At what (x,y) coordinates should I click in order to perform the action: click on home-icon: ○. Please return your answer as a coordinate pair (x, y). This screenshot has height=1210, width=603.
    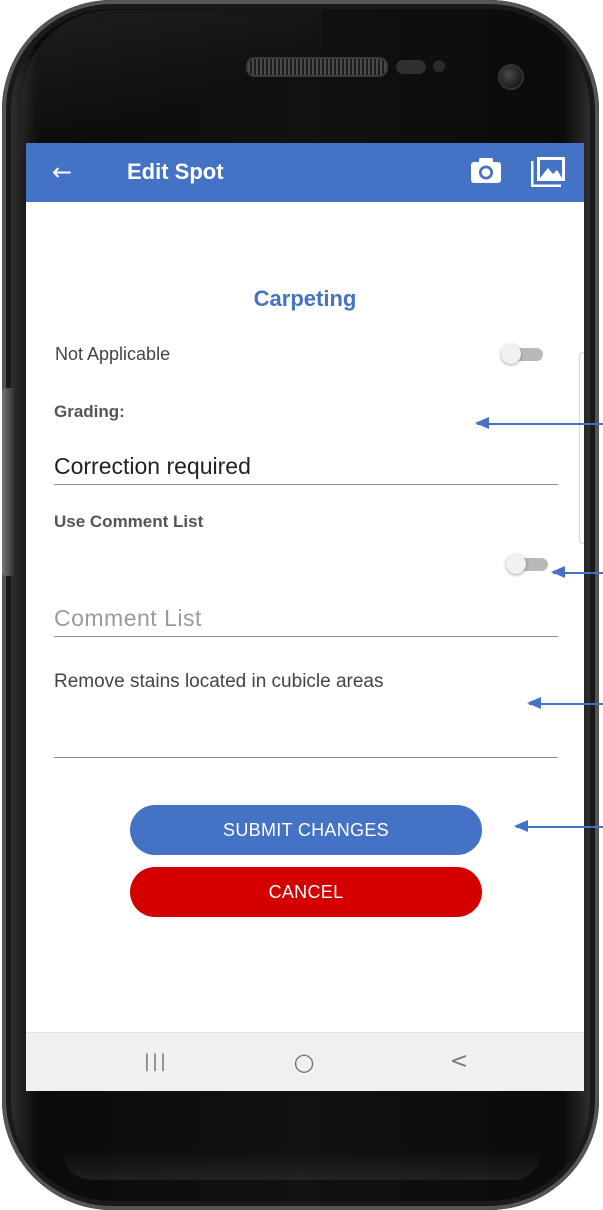
    Looking at the image, I should click on (304, 1062).